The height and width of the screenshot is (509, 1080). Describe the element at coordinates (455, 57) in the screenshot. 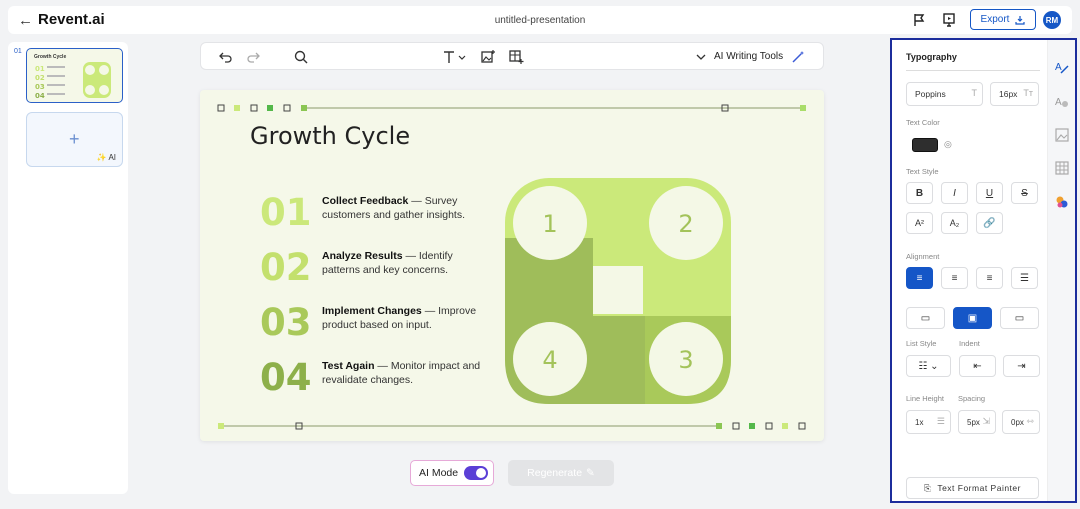

I see `text-tool-icon` at that location.